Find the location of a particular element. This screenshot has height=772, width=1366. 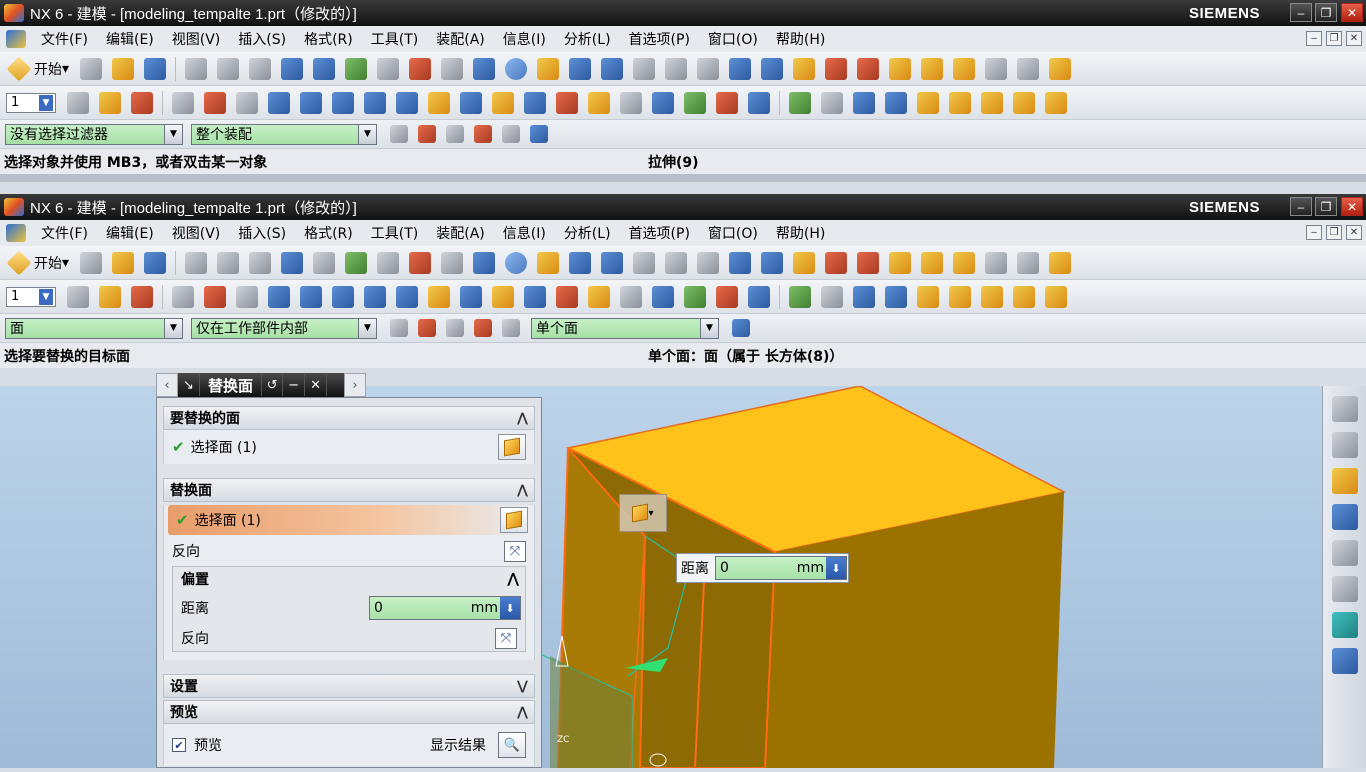

mirror-icon is located at coordinates (727, 102).